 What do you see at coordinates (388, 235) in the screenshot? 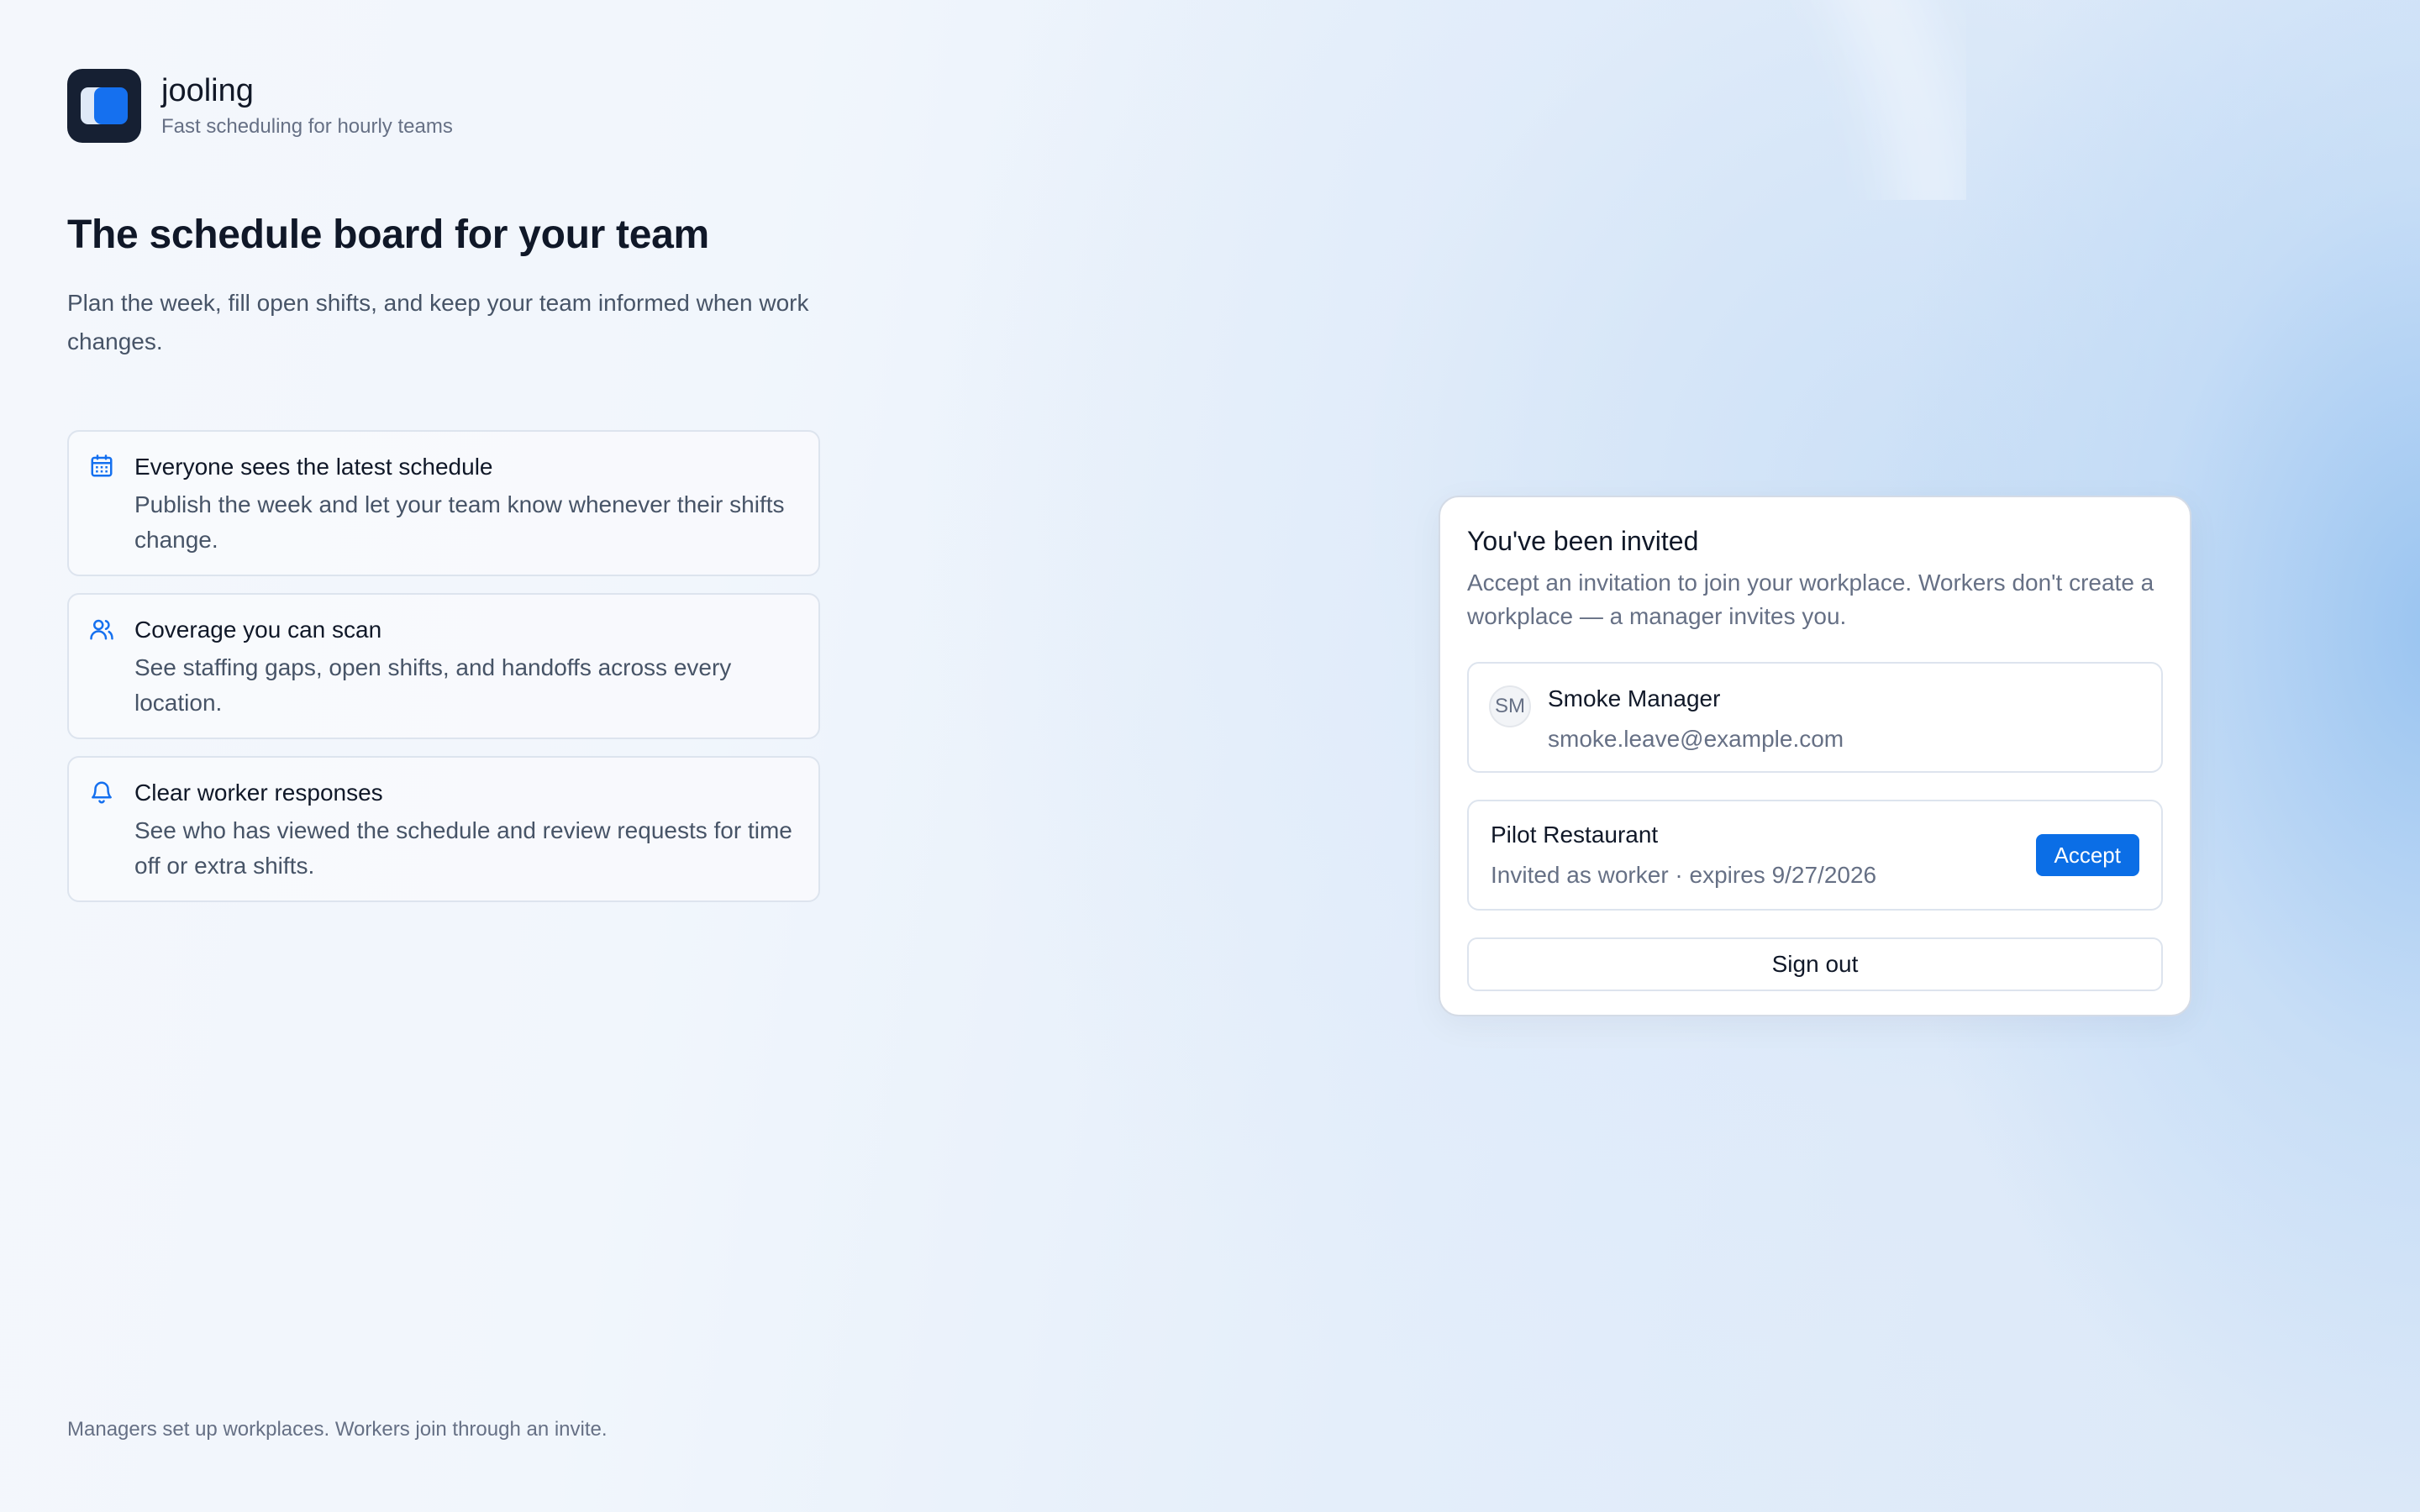
I see `page-title: The schedule board for your team` at bounding box center [388, 235].